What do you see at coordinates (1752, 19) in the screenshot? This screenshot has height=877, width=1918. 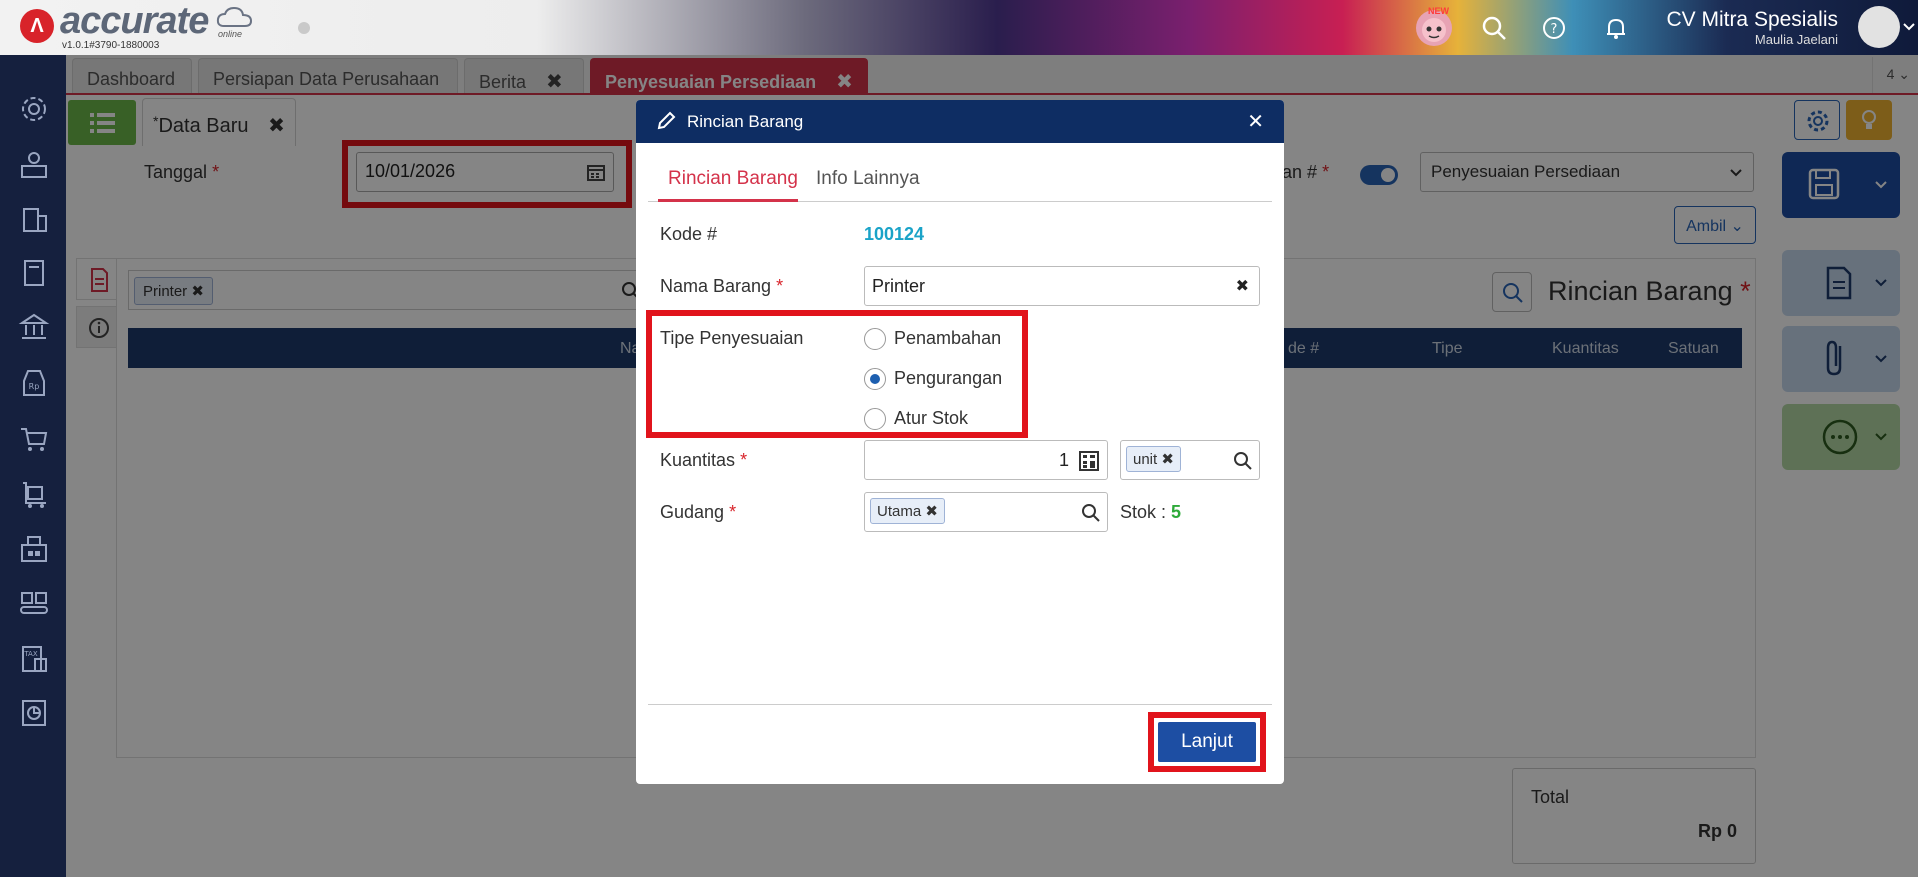 I see `company-name: CV Mitra Spesialis` at bounding box center [1752, 19].